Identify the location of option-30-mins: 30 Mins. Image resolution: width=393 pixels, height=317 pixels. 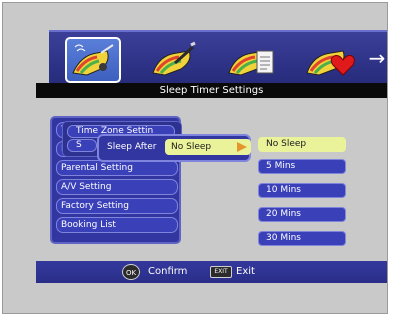
(302, 238).